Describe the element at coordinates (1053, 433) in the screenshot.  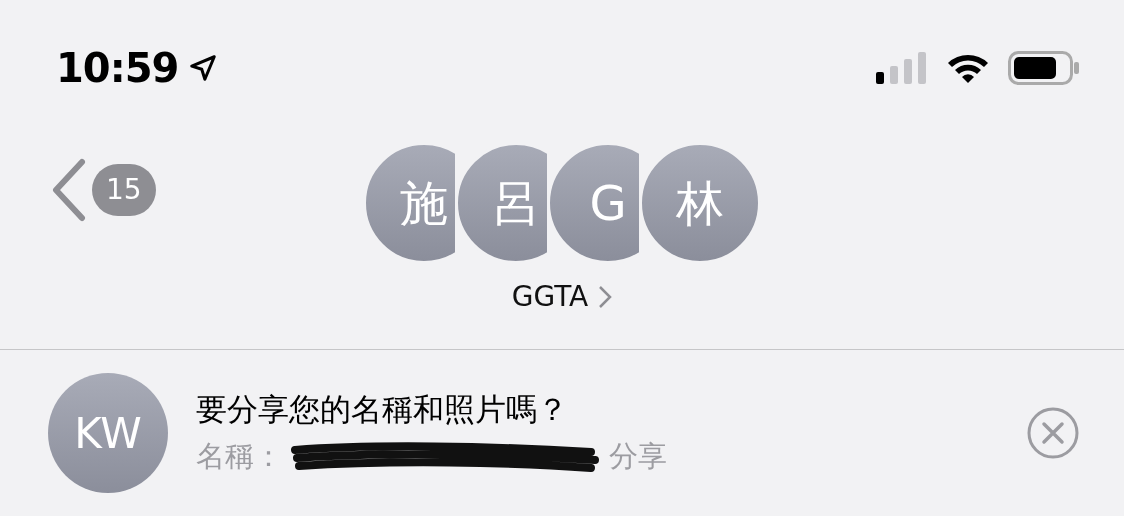
I see `close-icon` at that location.